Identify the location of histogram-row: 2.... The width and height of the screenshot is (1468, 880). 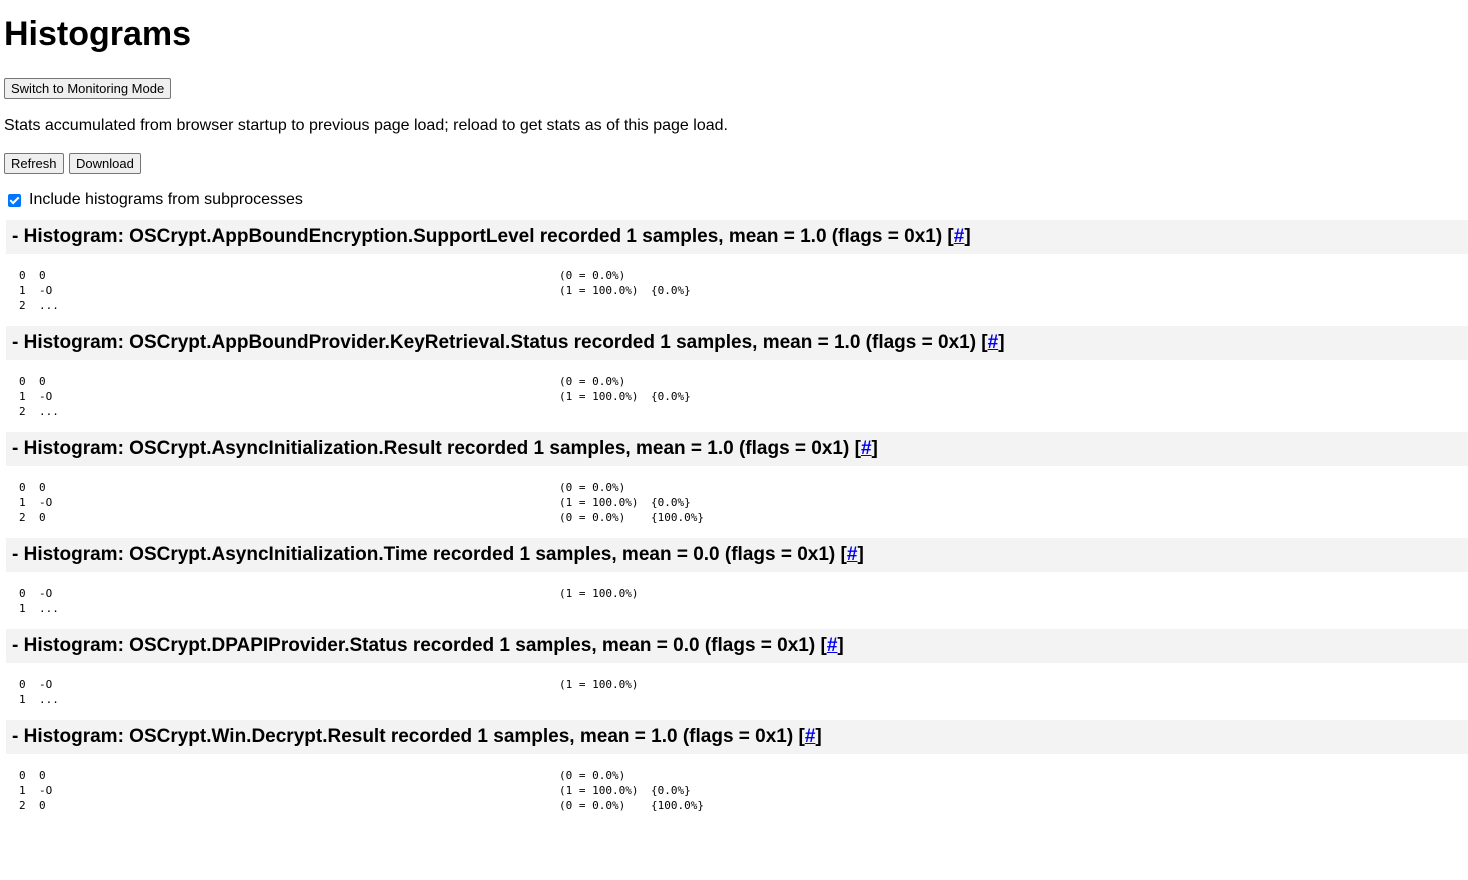
(743, 411).